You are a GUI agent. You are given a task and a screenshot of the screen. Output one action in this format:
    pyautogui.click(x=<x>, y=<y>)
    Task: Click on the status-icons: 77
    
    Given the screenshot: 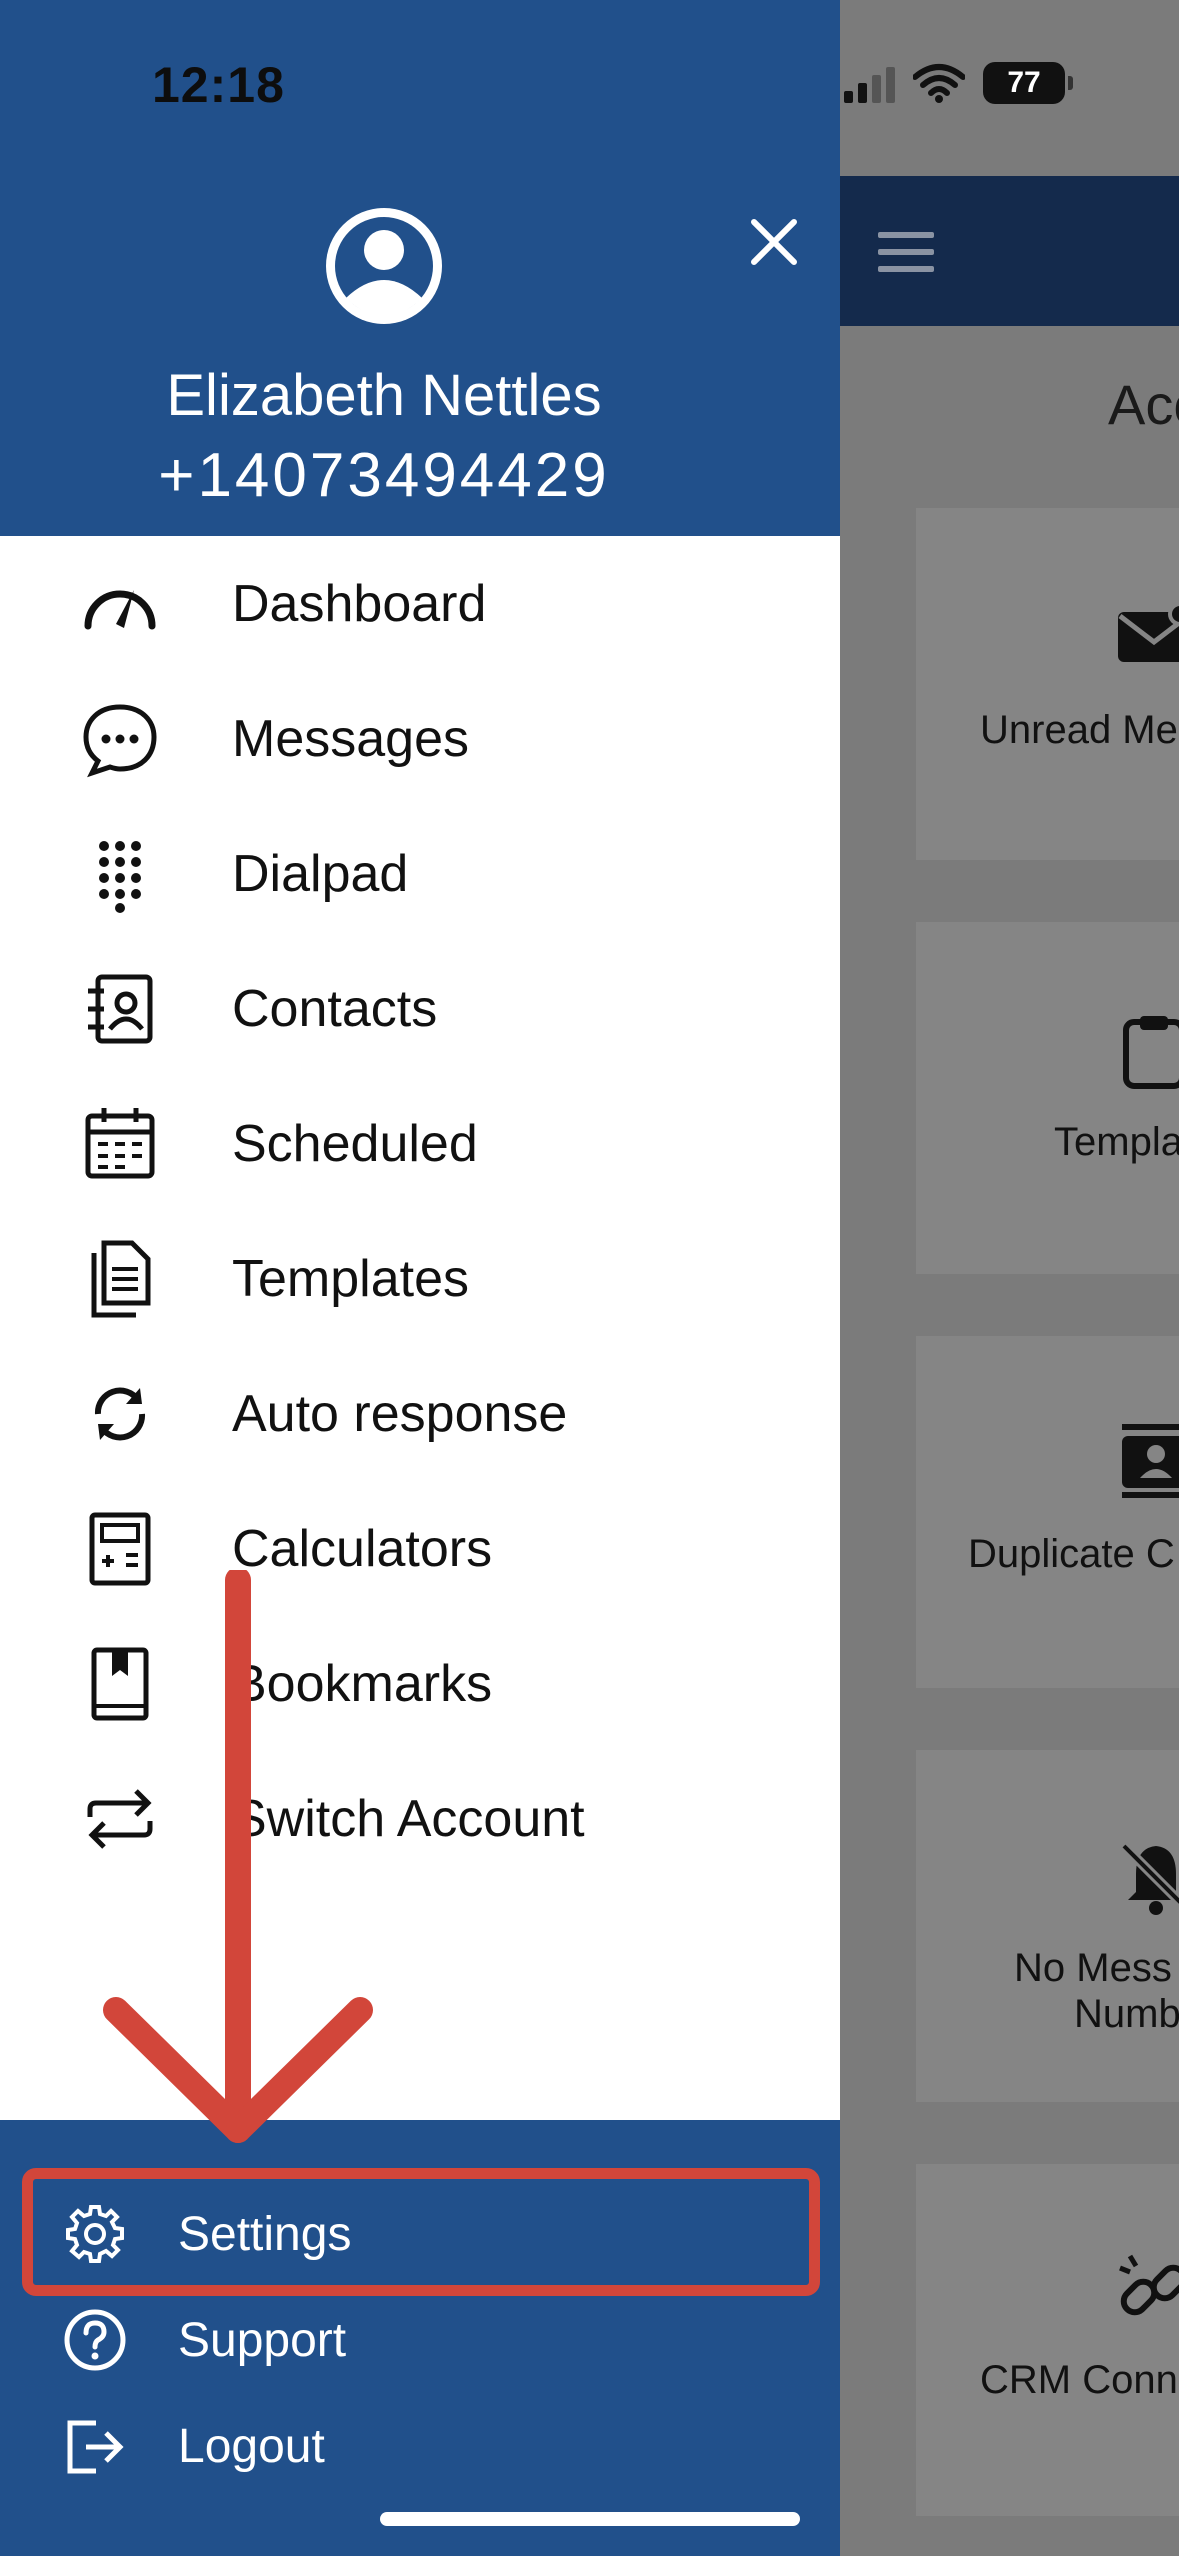 What is the action you would take?
    pyautogui.click(x=958, y=83)
    